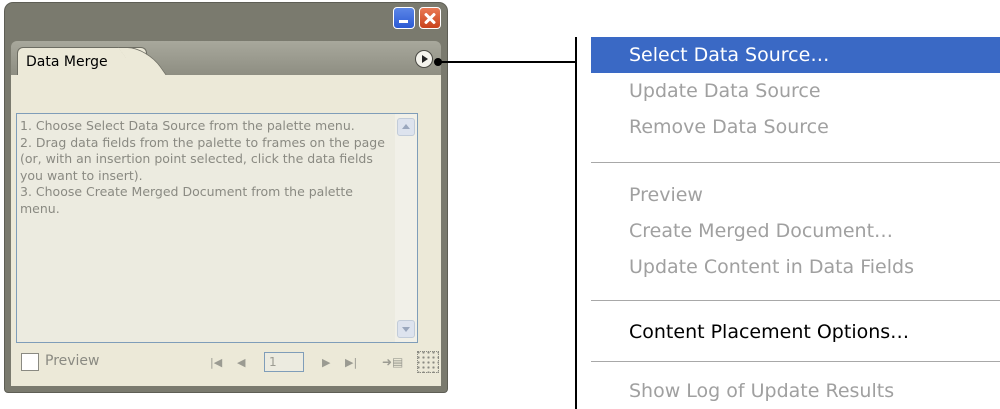 The height and width of the screenshot is (409, 1000). What do you see at coordinates (392, 362) in the screenshot?
I see `create-merged-document-icon: ➜▤` at bounding box center [392, 362].